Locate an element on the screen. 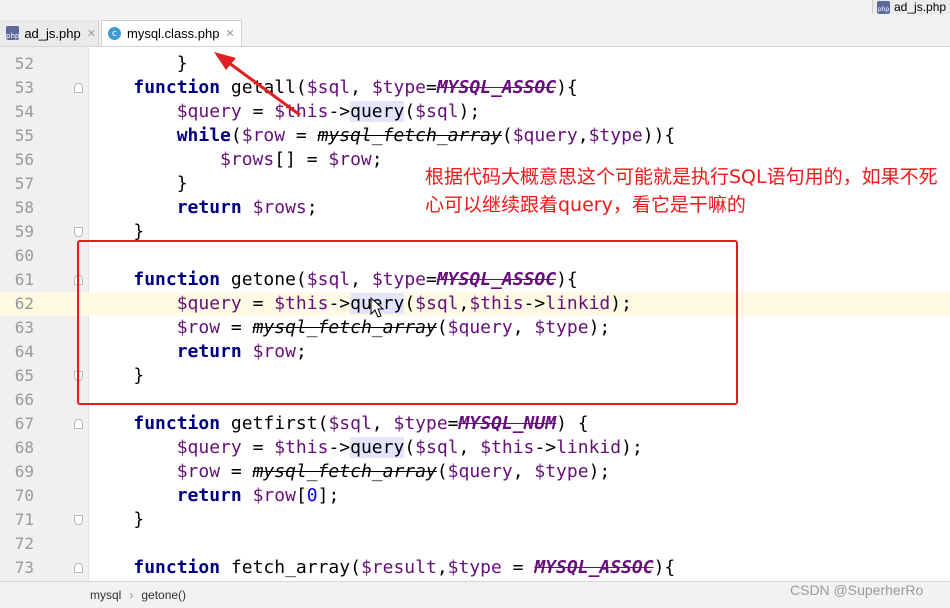 The width and height of the screenshot is (950, 608). line-number: 61 is located at coordinates (24, 279).